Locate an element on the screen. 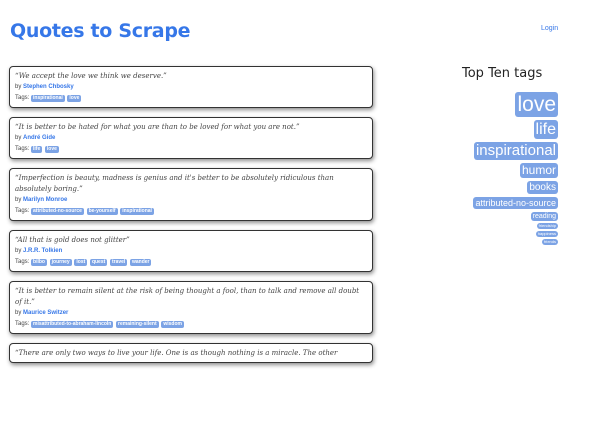 The height and width of the screenshot is (432, 597). tag-cloud-item: life is located at coordinates (545, 129).